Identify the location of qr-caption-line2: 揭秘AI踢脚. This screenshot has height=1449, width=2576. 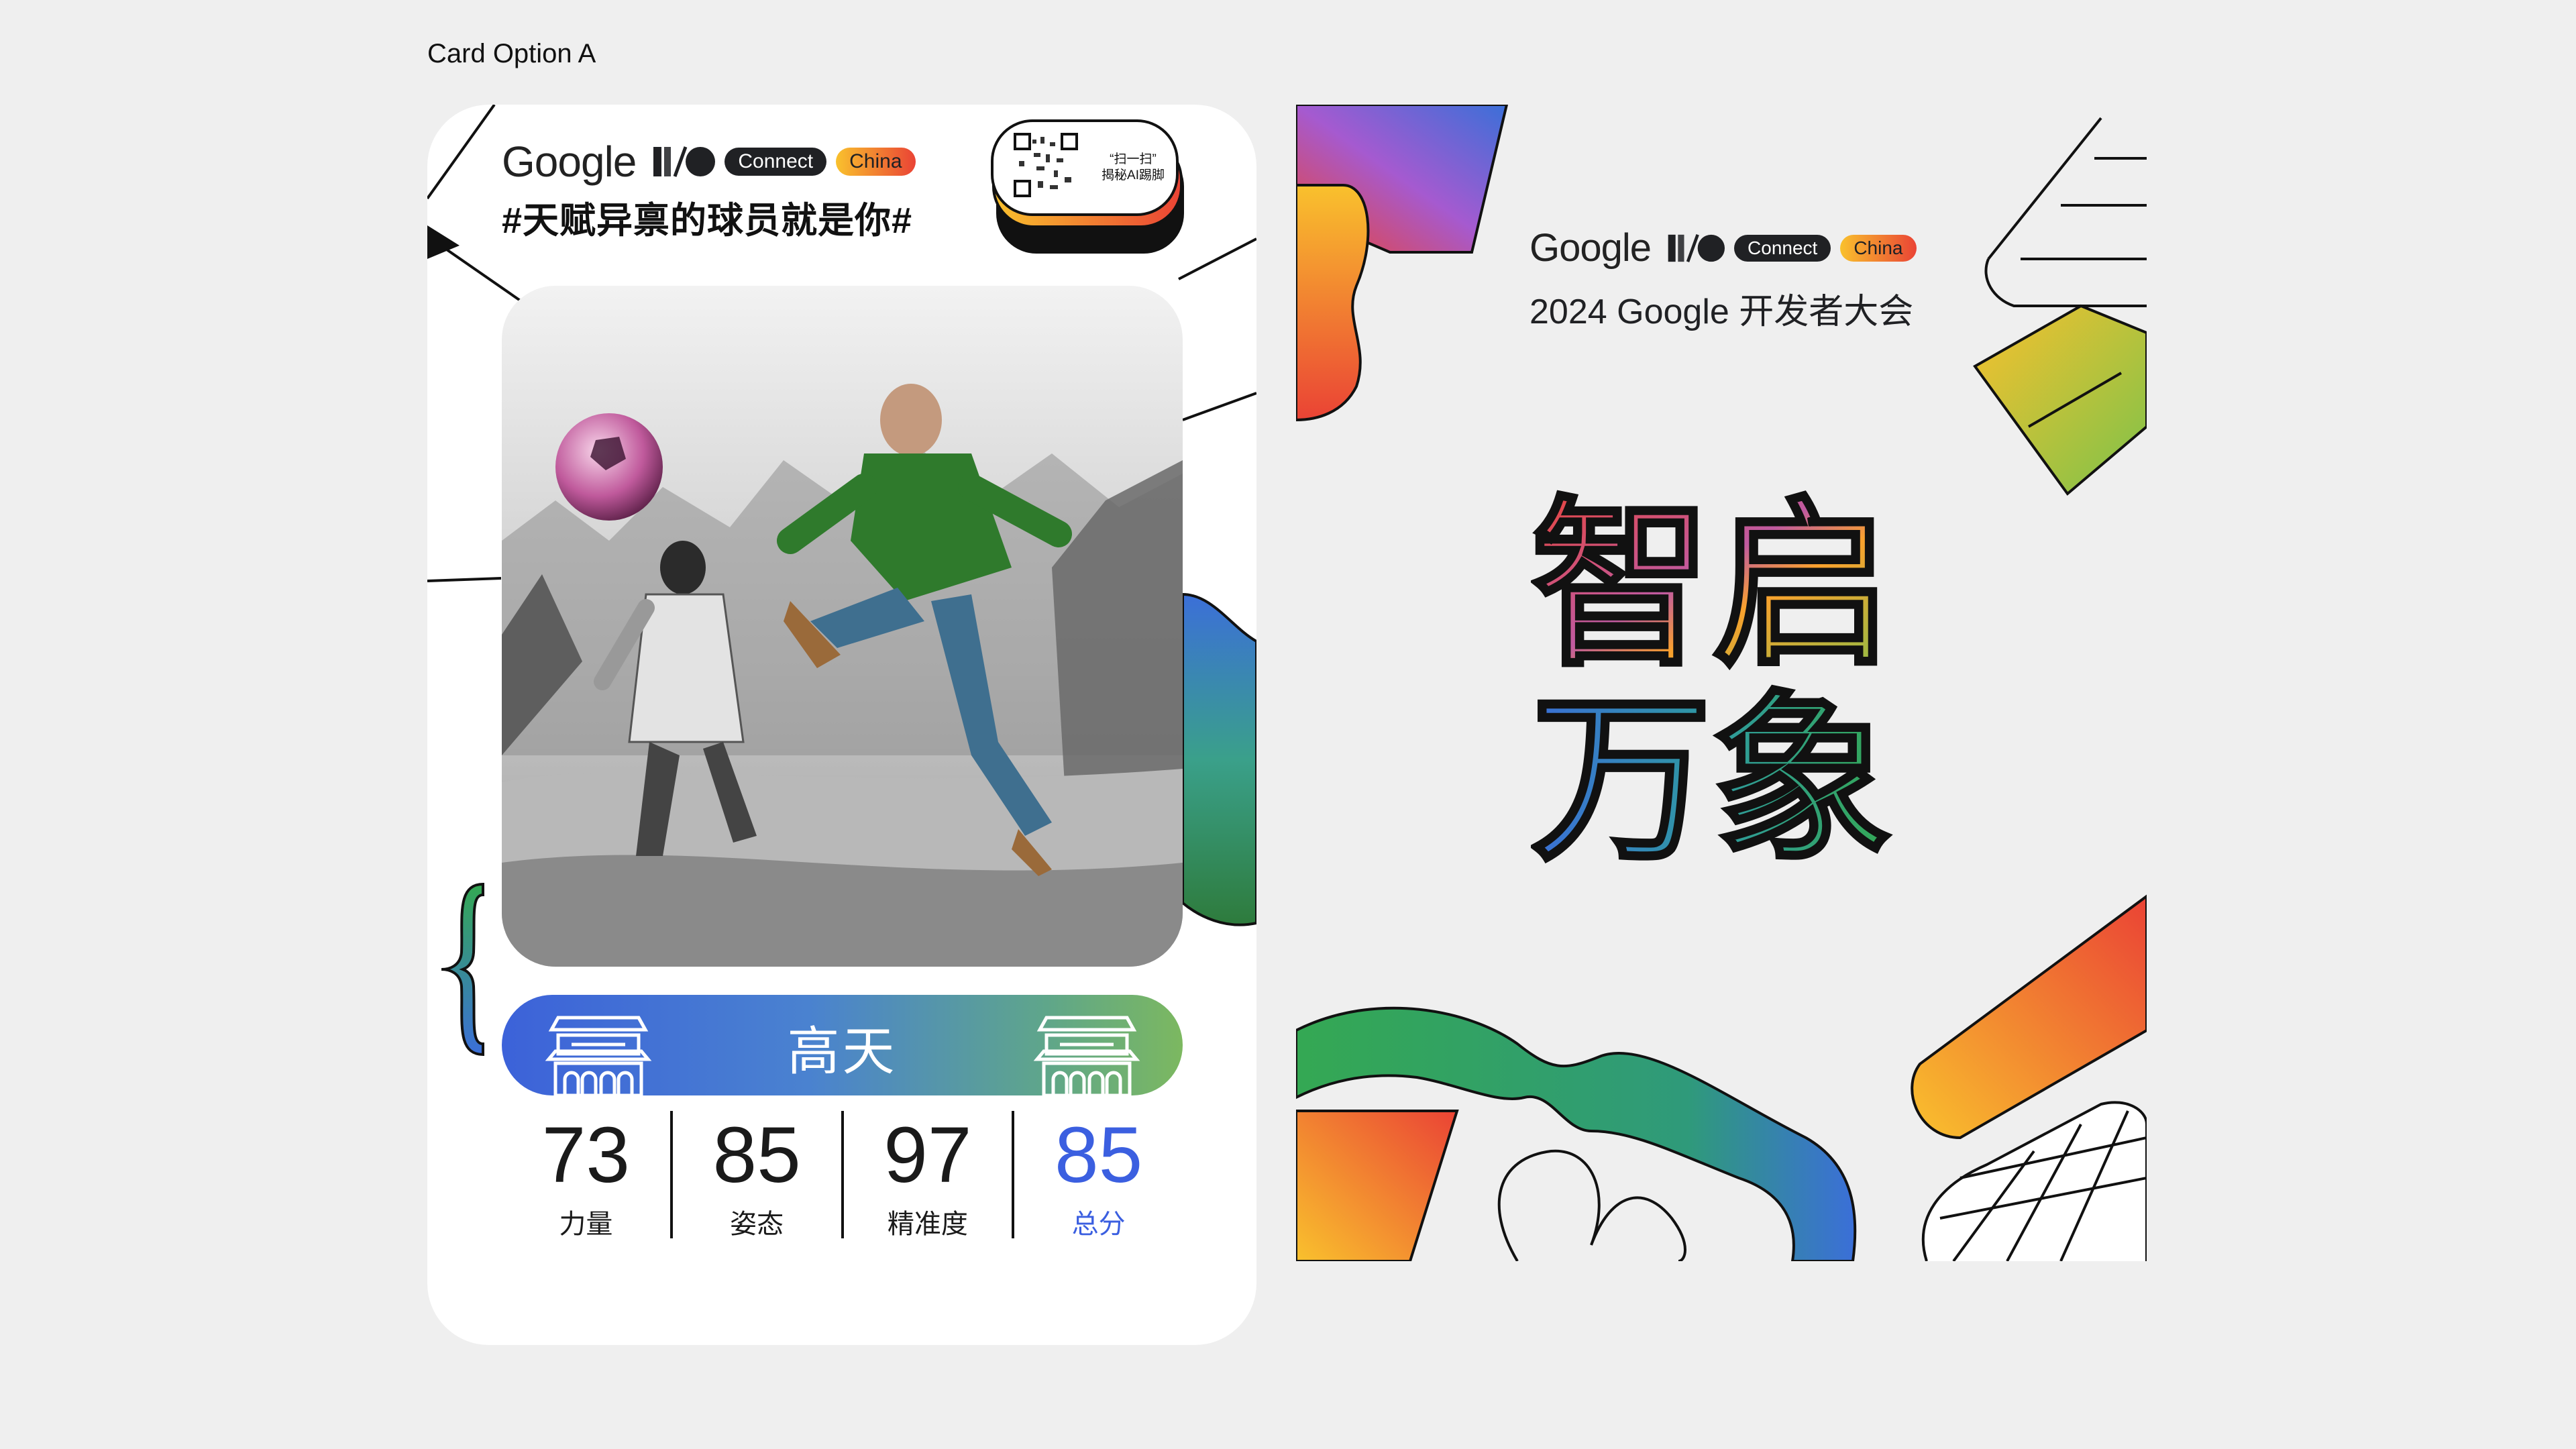
(1133, 175).